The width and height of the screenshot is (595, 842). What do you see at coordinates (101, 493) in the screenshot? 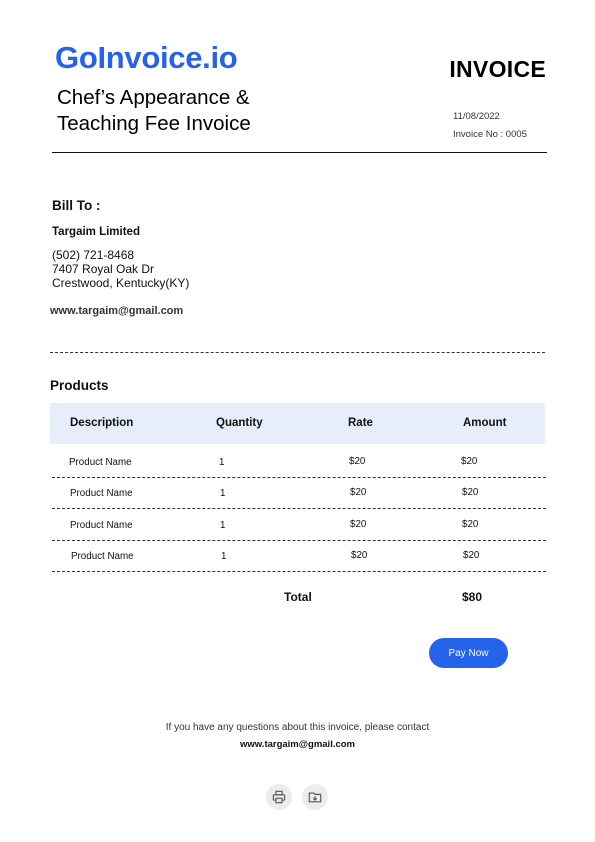
I see `row-2-description: Product Name` at bounding box center [101, 493].